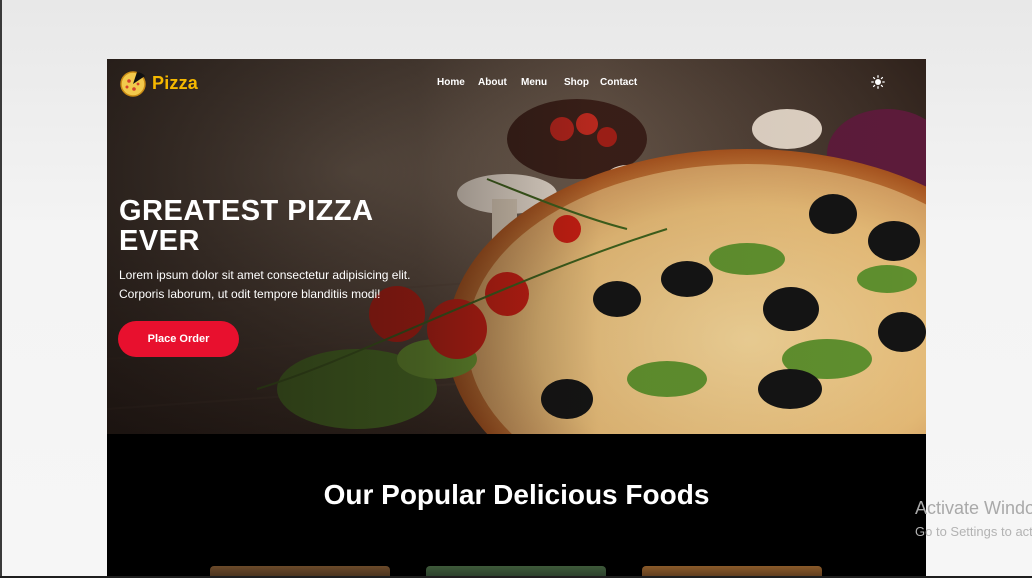 The height and width of the screenshot is (578, 1032). What do you see at coordinates (516, 494) in the screenshot?
I see `popular-section-title: Our Popular Delicious Foods` at bounding box center [516, 494].